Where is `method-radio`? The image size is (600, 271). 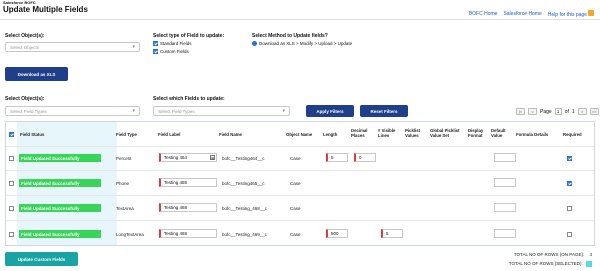
method-radio is located at coordinates (254, 43).